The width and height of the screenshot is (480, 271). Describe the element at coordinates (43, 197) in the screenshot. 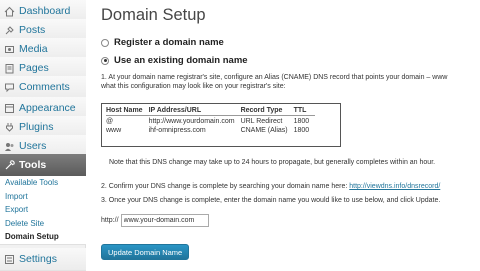

I see `submenu-item-import: Import` at that location.